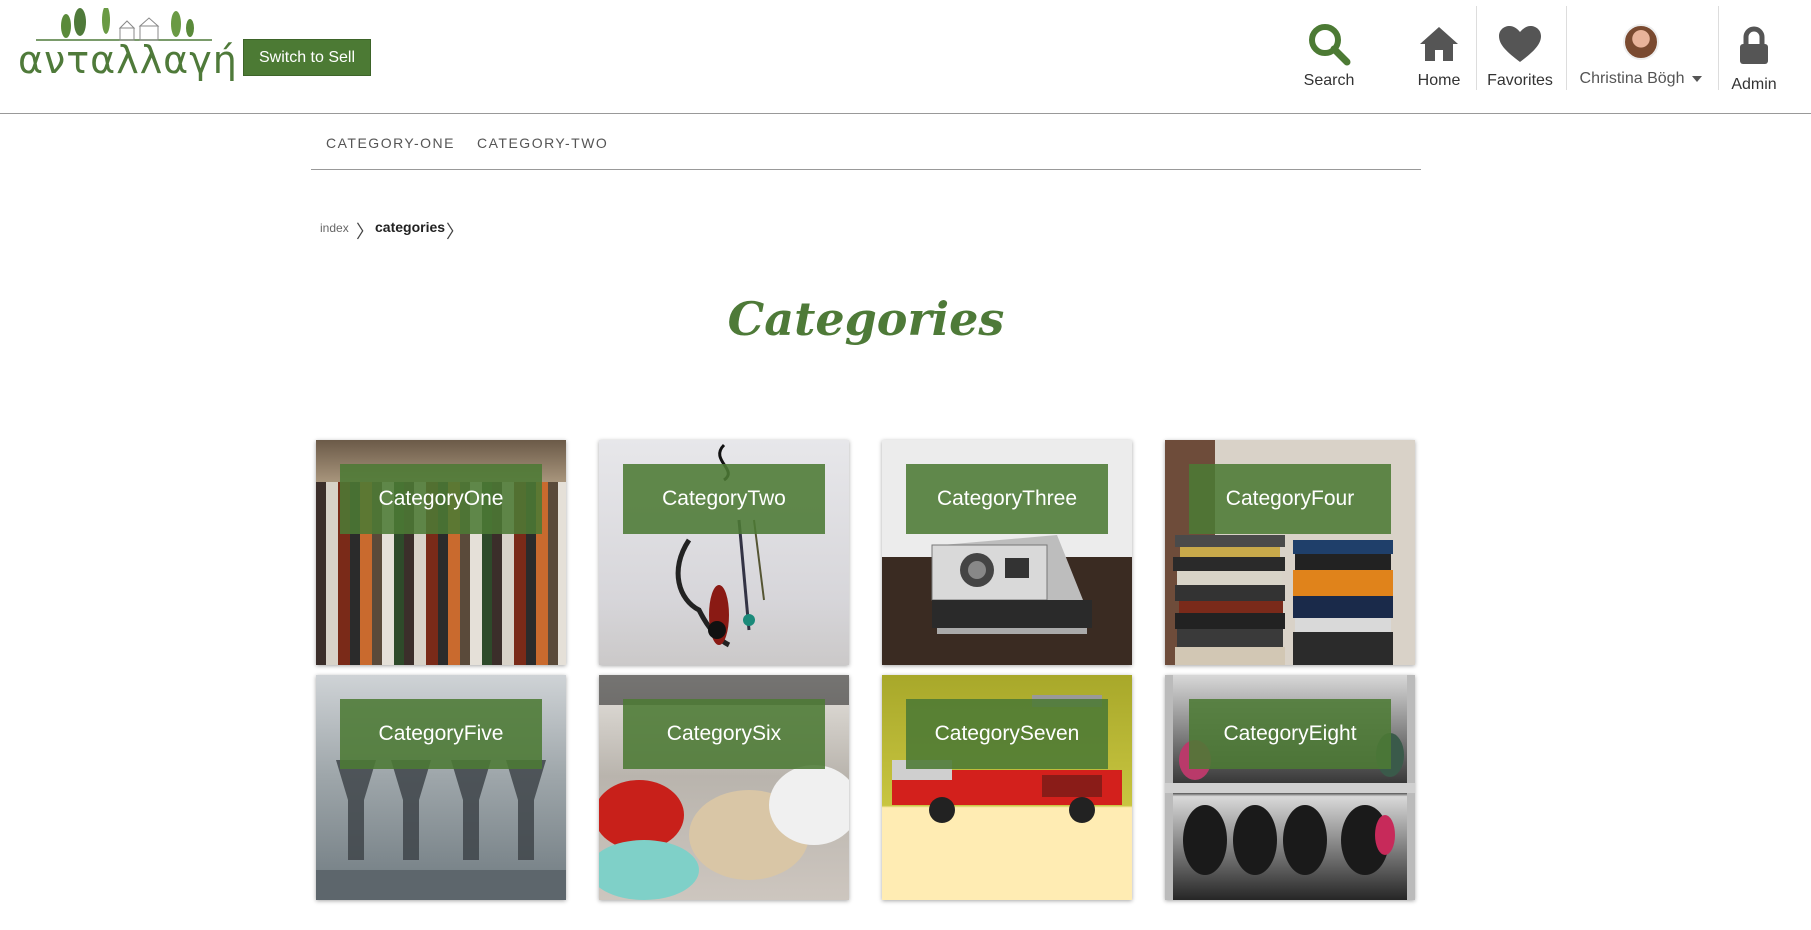 This screenshot has height=930, width=1811. Describe the element at coordinates (1290, 552) in the screenshot. I see `category-card-four: CategoryFour` at that location.